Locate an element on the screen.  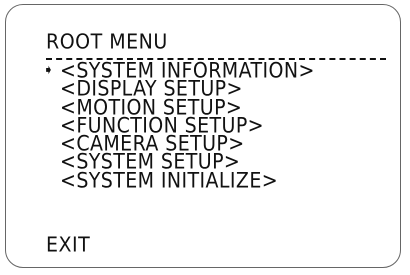
menu-item-system-initialize: <SYSTEM INITIALIZE> is located at coordinates (205, 181).